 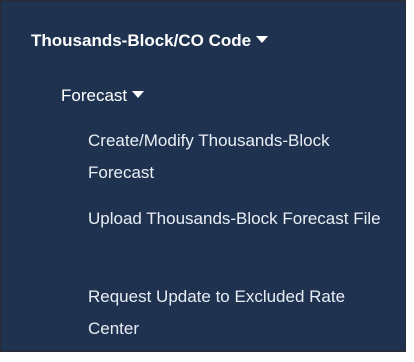 What do you see at coordinates (238, 313) in the screenshot?
I see `menu-link-request-update-excluded-rate-center: Request Update to Excluded Rate Center` at bounding box center [238, 313].